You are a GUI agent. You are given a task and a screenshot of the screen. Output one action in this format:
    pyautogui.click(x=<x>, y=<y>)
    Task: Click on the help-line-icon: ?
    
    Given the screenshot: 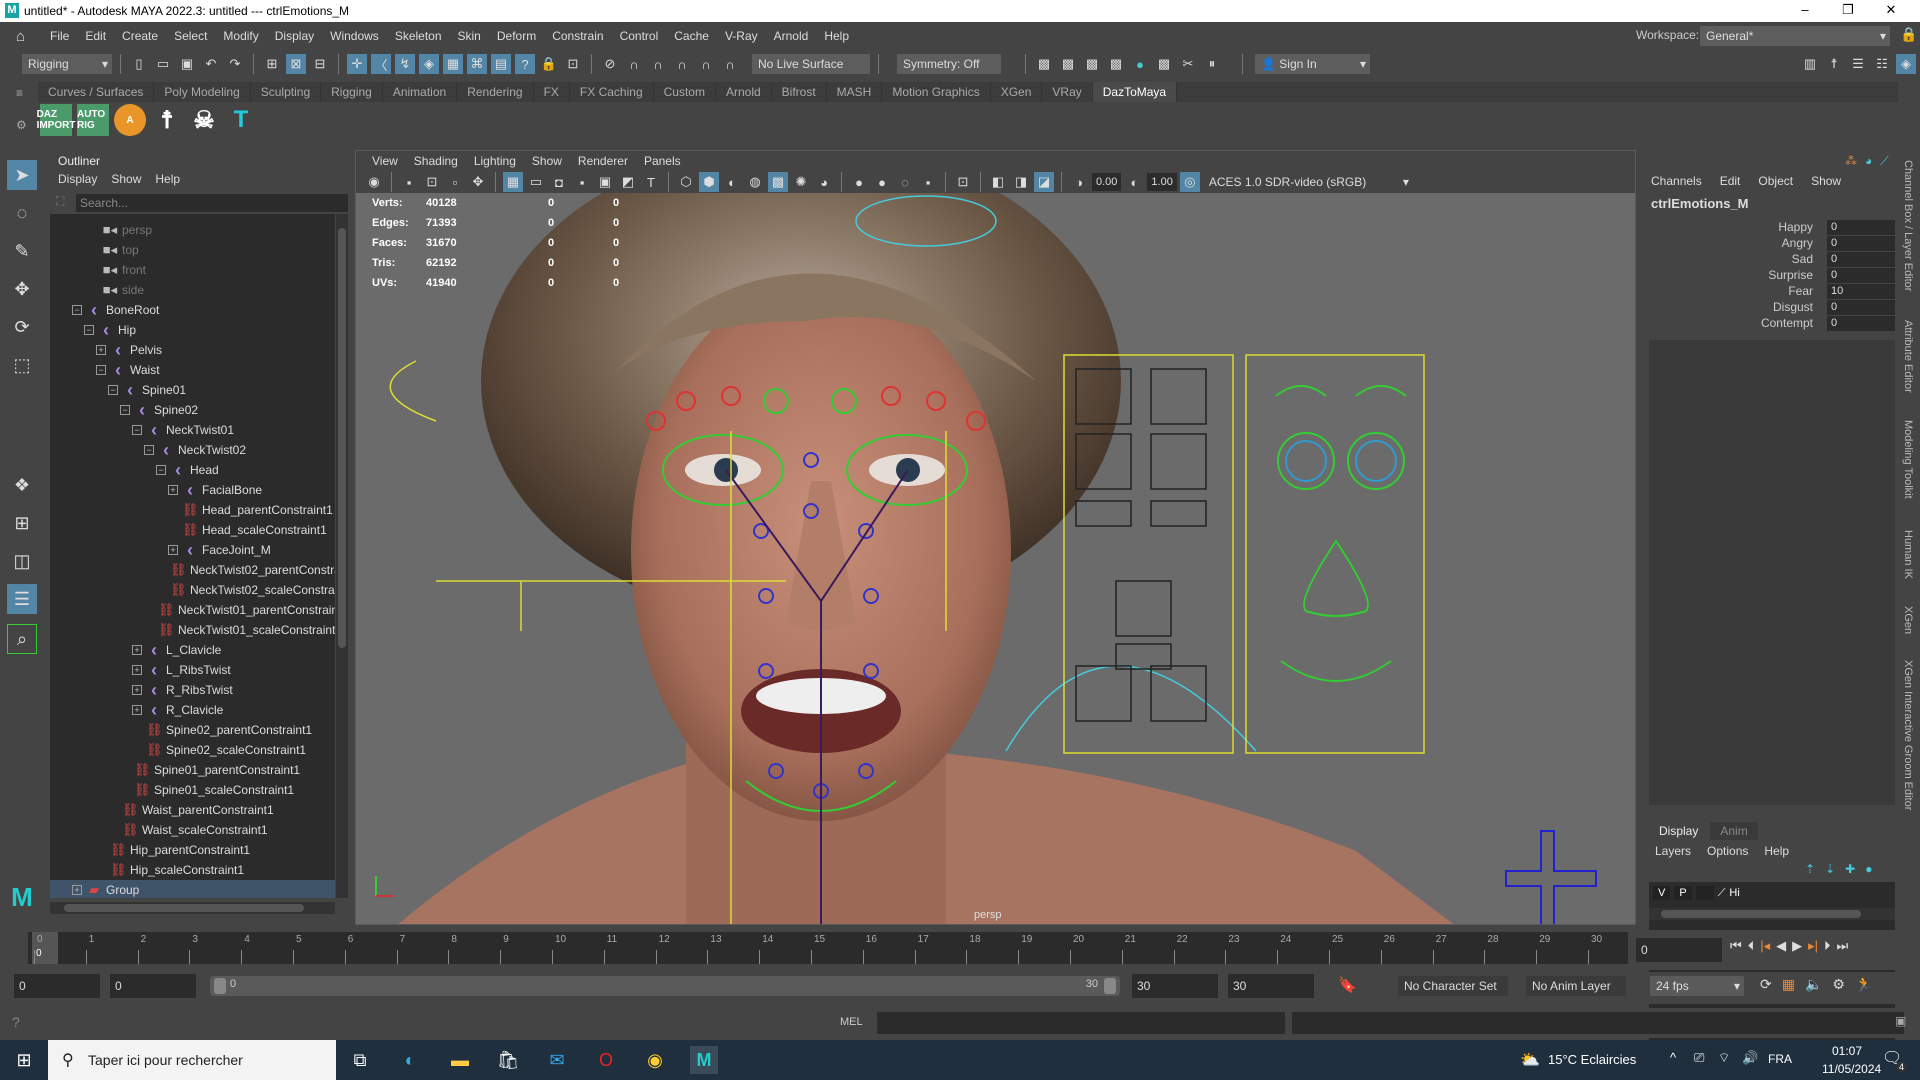 What is the action you would take?
    pyautogui.click(x=16, y=1022)
    